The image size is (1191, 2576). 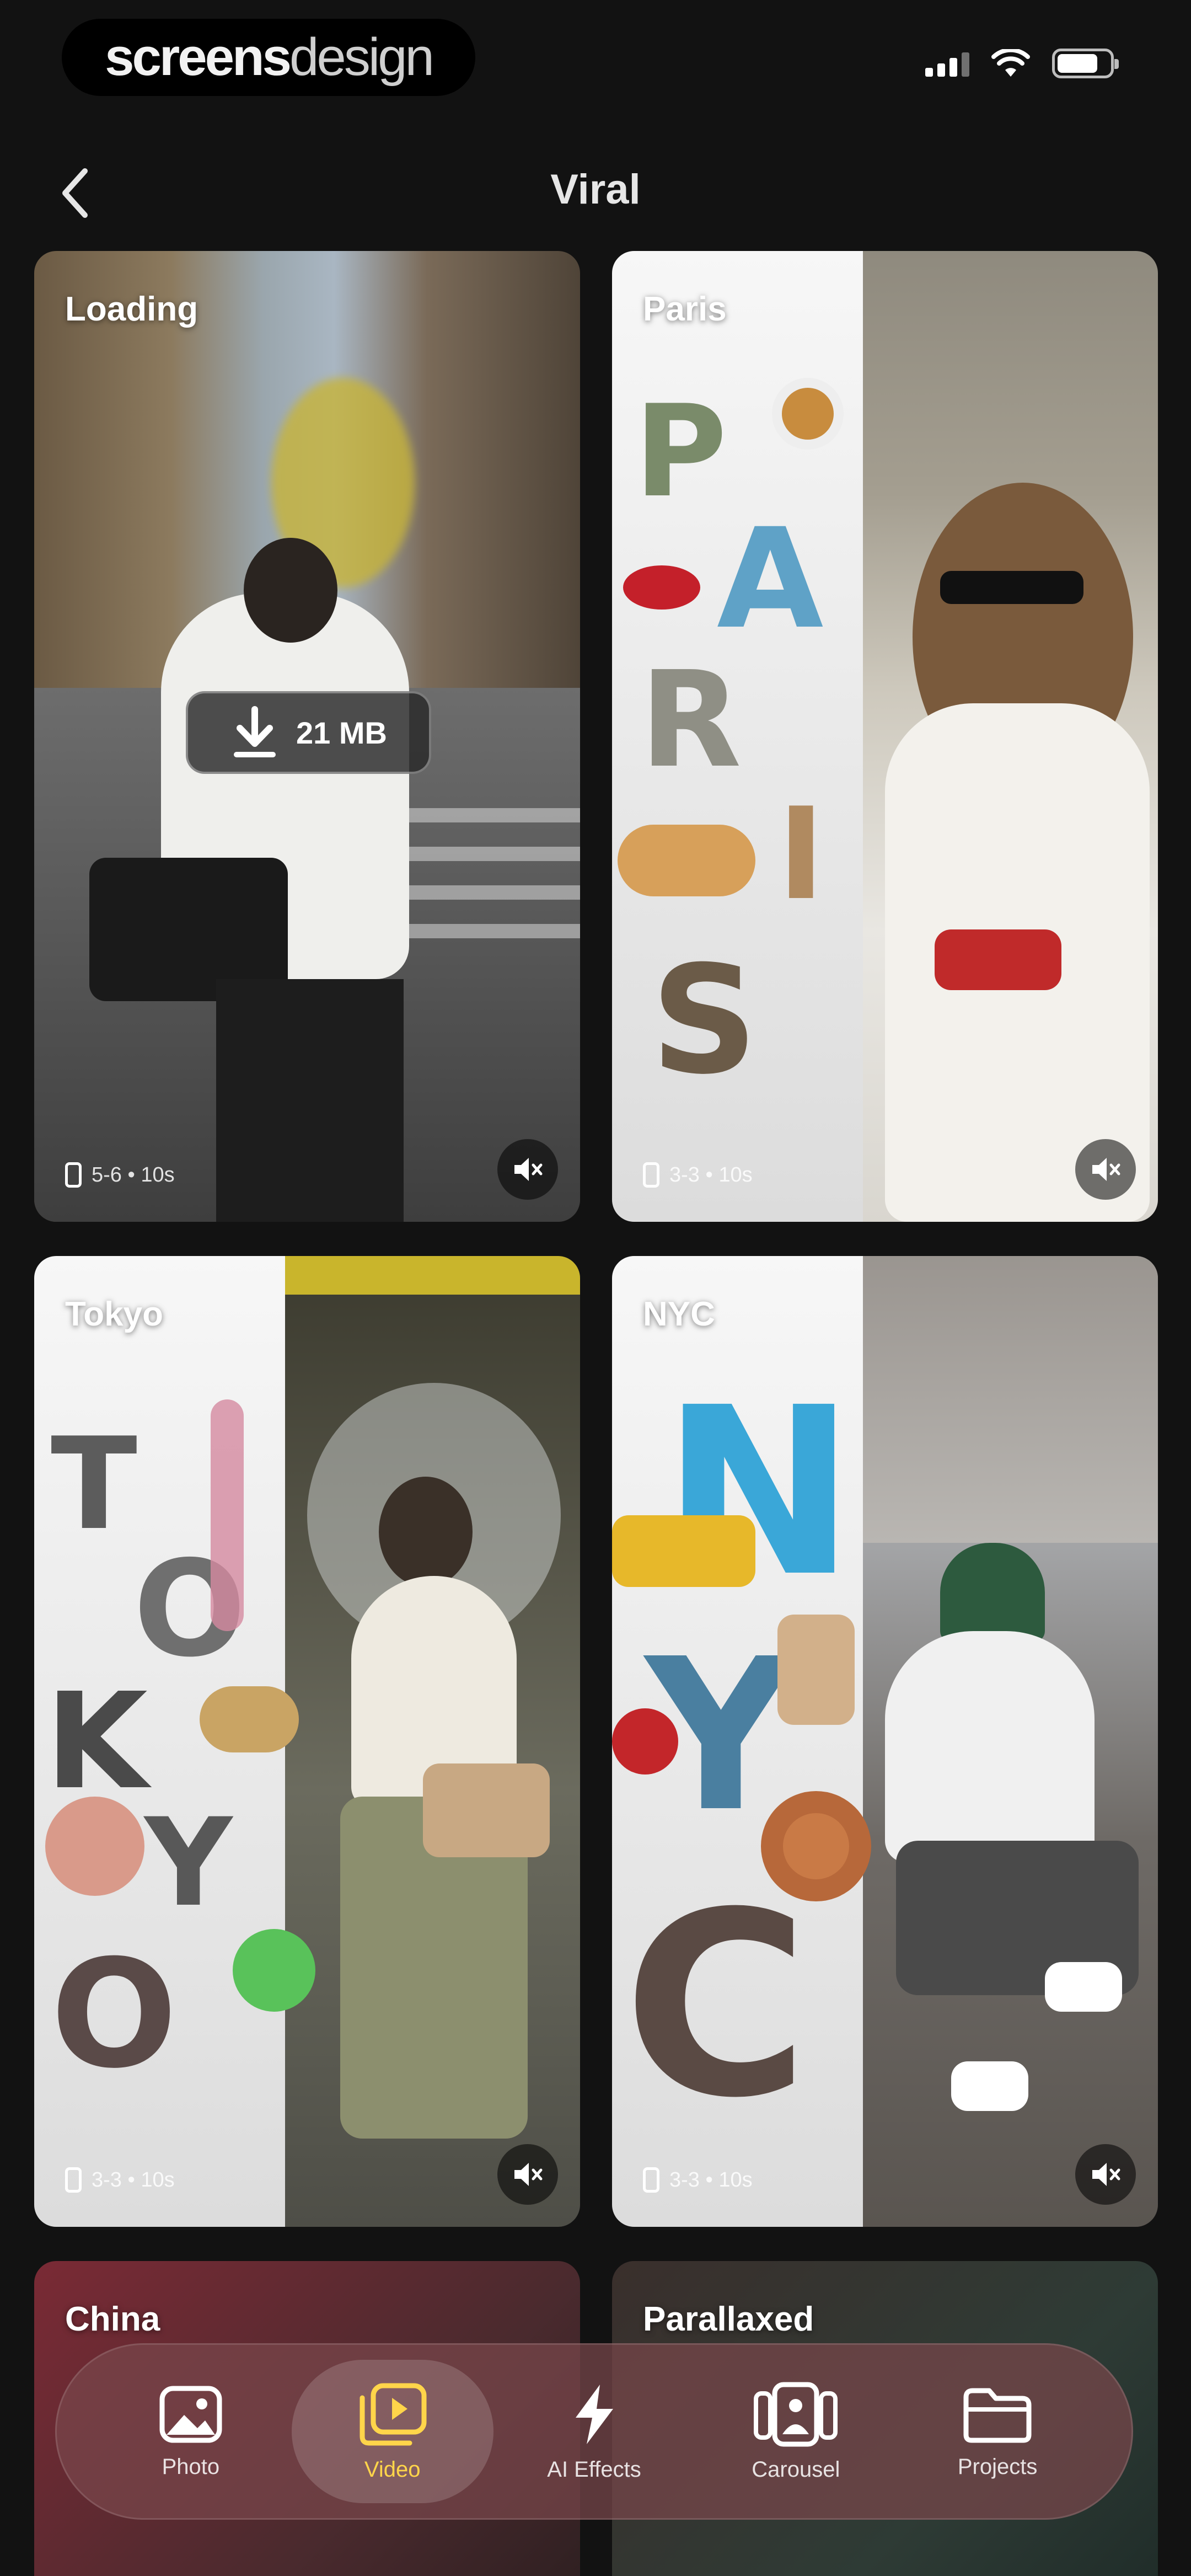 I want to click on card-meta: 5-6 • 10s, so click(x=120, y=1175).